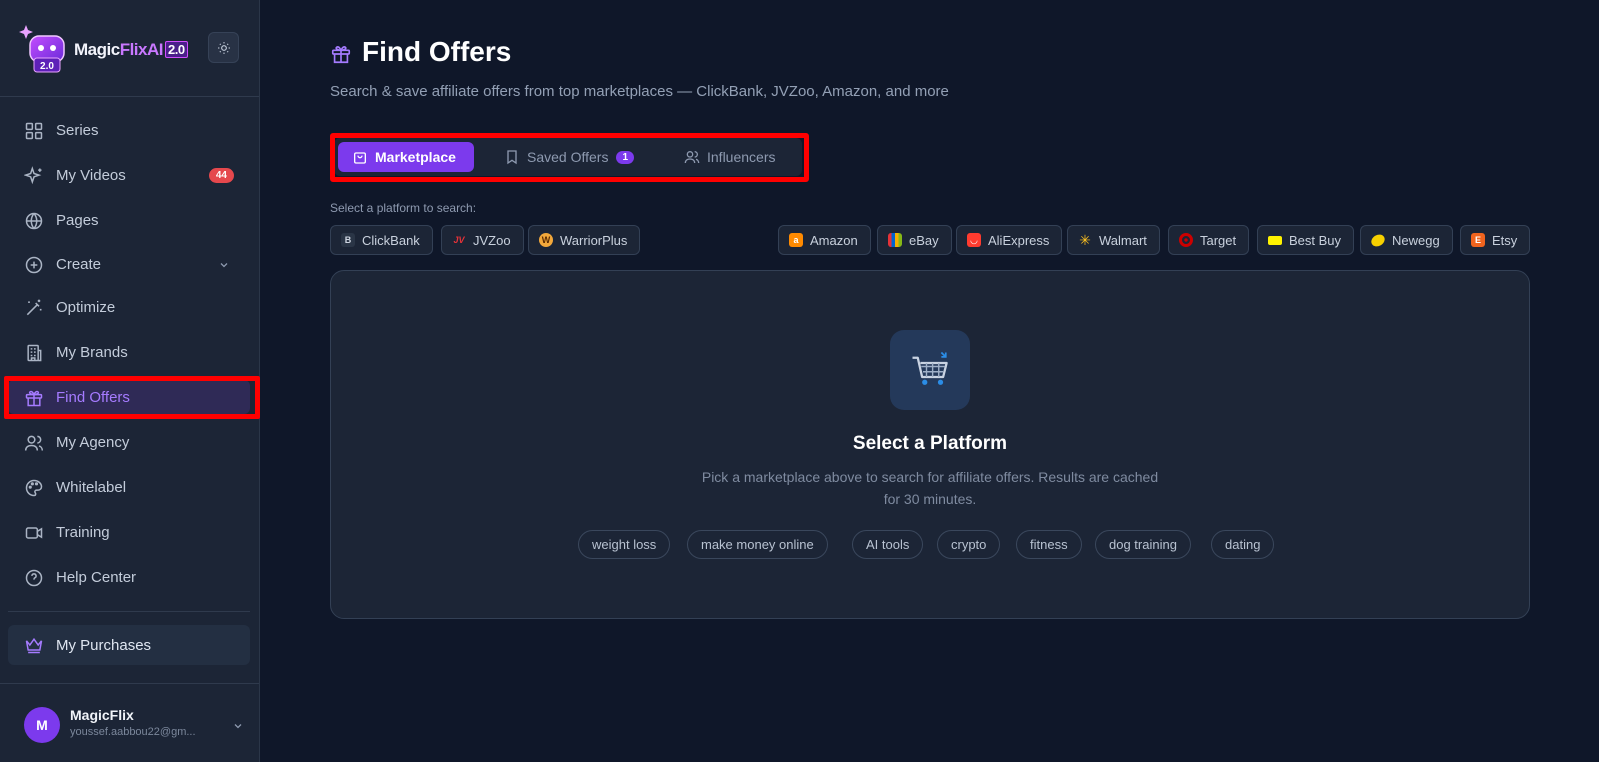 This screenshot has width=1599, height=762. I want to click on crown-icon, so click(34, 645).